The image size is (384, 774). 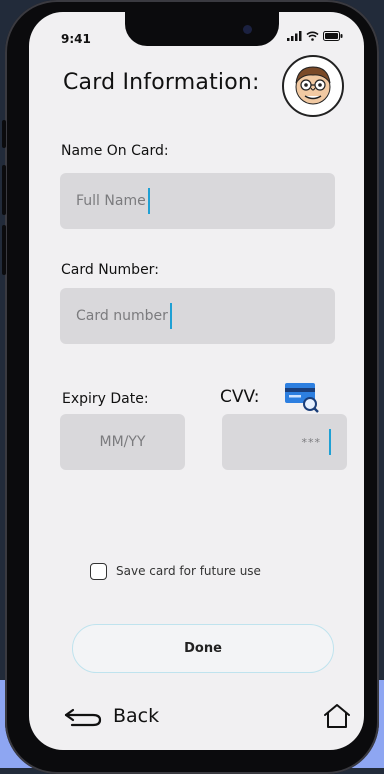 What do you see at coordinates (337, 716) in the screenshot?
I see `home-icon` at bounding box center [337, 716].